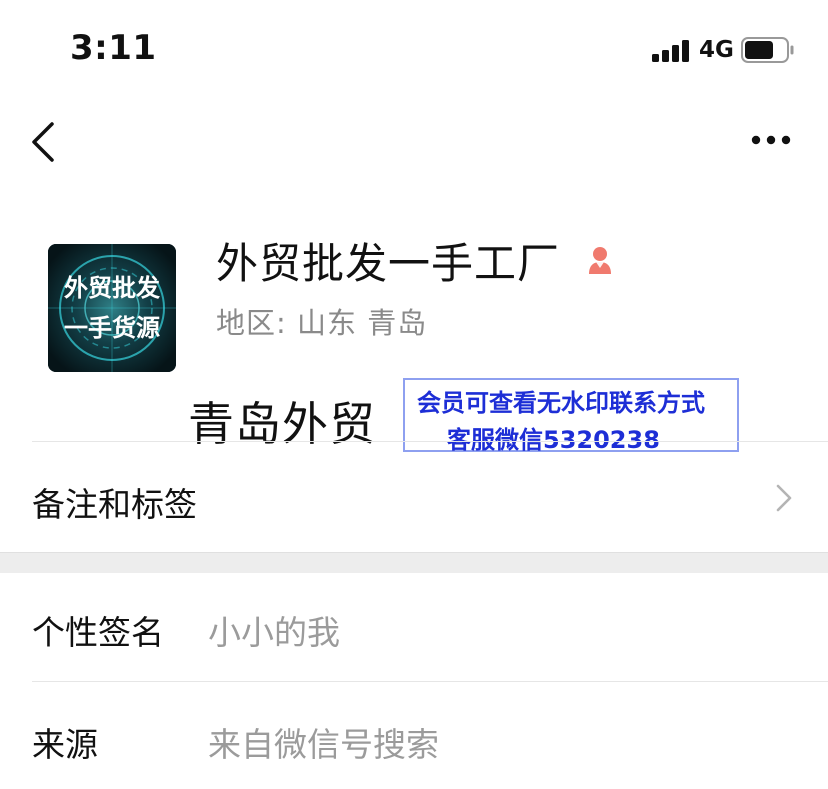 Image resolution: width=828 pixels, height=789 pixels. What do you see at coordinates (561, 403) in the screenshot?
I see `watermark-line1: 会员可查看无水印联系方式` at bounding box center [561, 403].